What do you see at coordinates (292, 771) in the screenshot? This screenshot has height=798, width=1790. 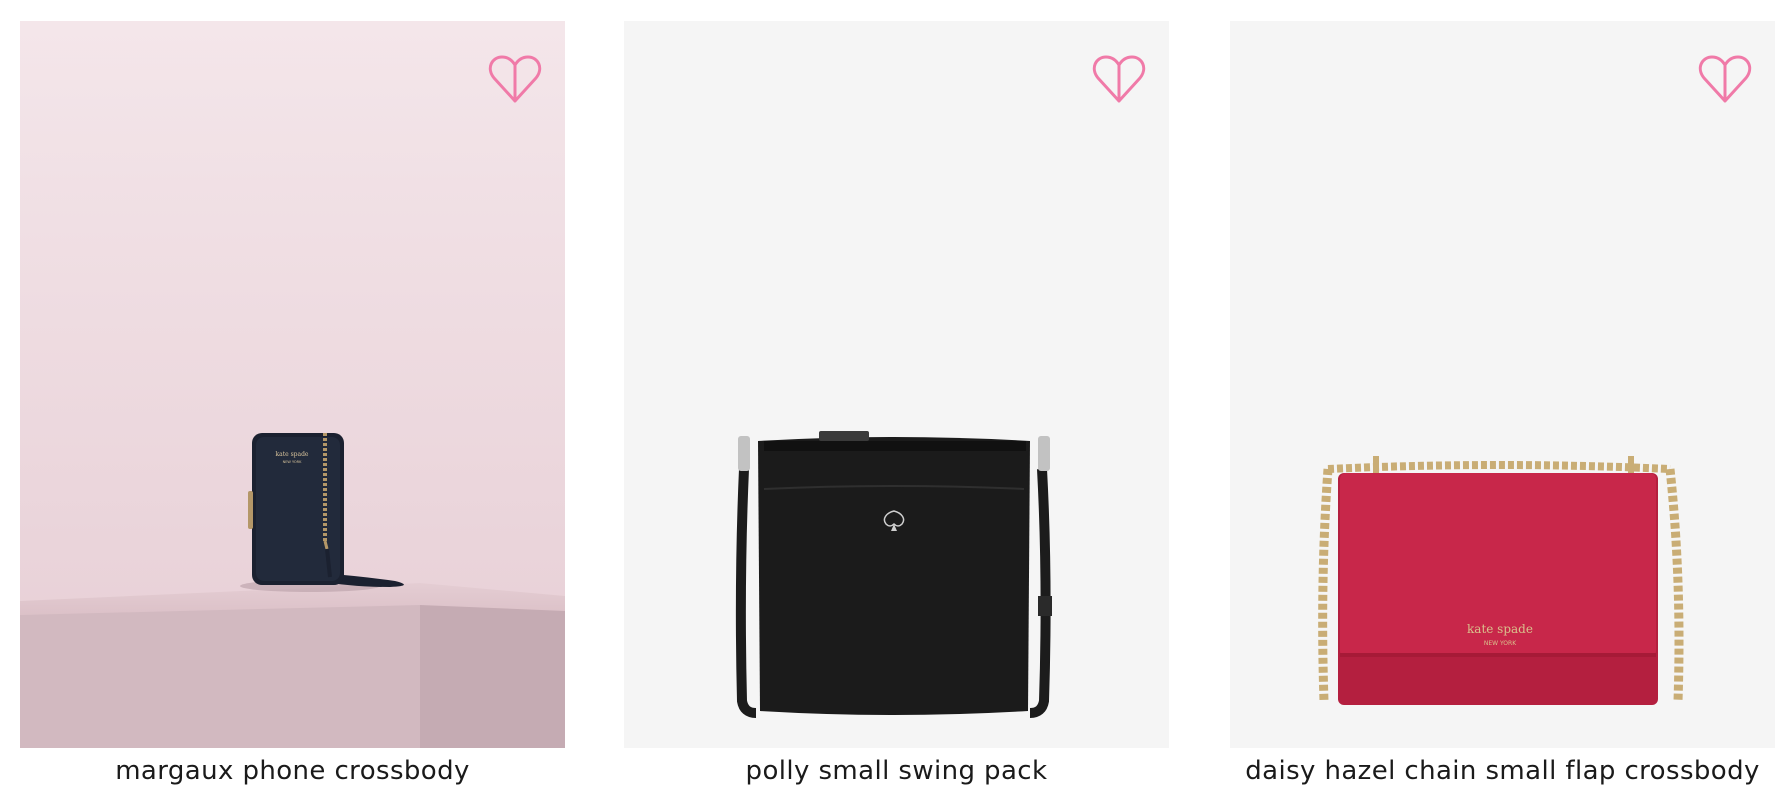 I see `product-title: margaux phone crossbody` at bounding box center [292, 771].